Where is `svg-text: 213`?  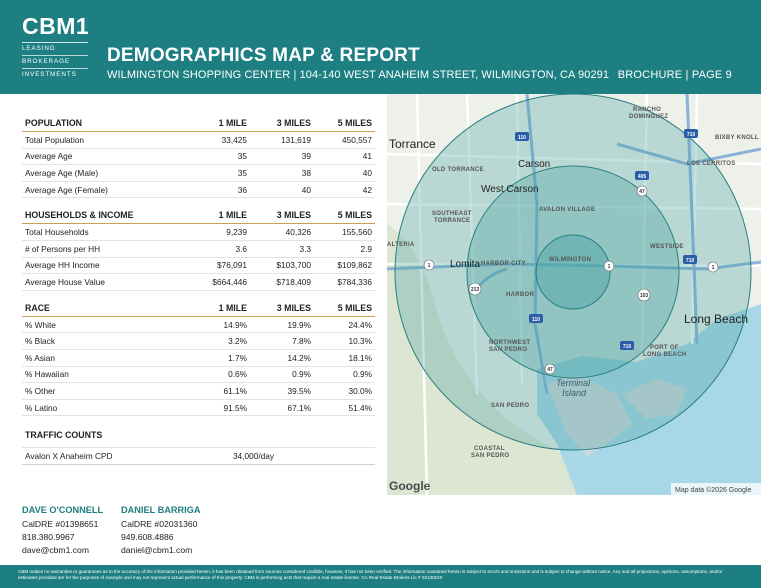
svg-text: 213 is located at coordinates (475, 290).